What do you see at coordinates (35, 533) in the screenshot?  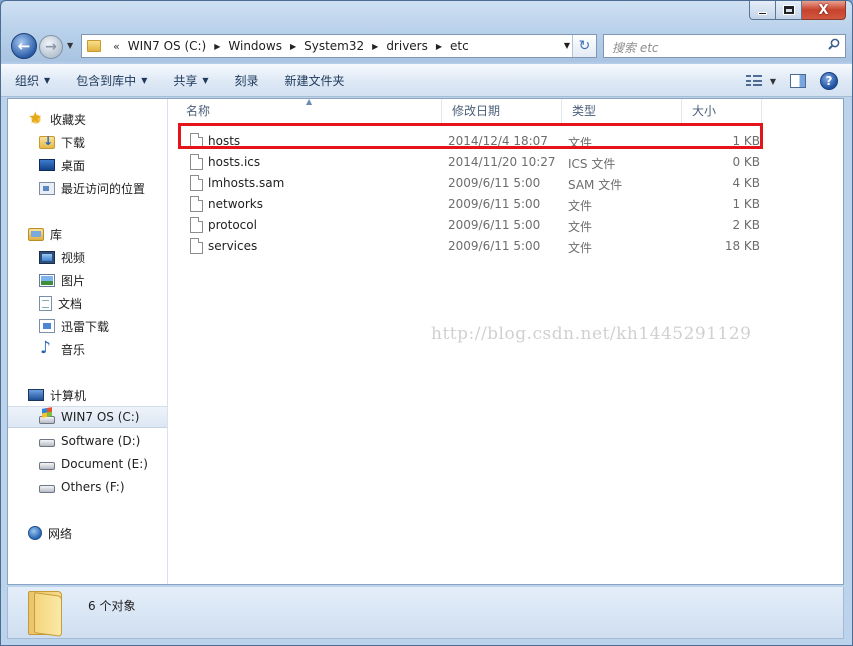 I see `network-icon` at bounding box center [35, 533].